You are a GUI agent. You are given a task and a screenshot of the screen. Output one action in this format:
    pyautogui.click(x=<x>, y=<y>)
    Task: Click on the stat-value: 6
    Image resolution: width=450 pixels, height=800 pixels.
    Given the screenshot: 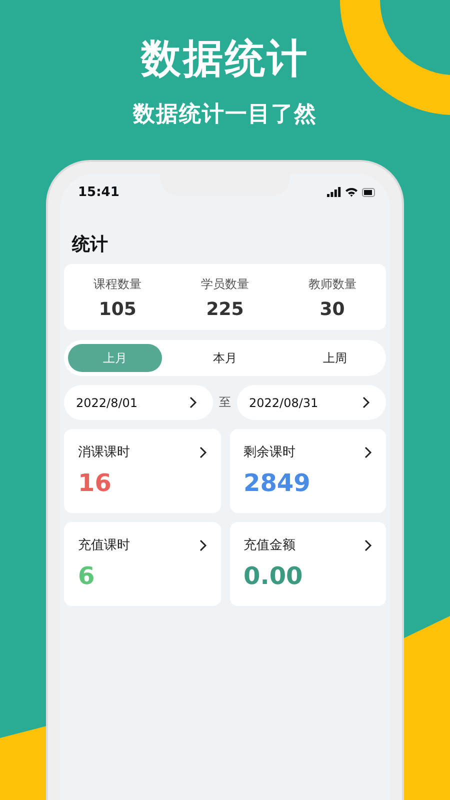 What is the action you would take?
    pyautogui.click(x=87, y=576)
    